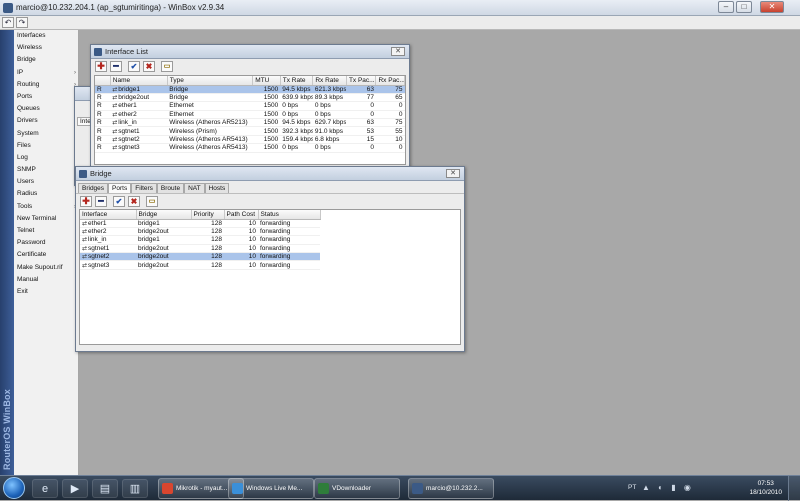  I want to click on sidebar-item-ports: Ports, so click(46, 97).